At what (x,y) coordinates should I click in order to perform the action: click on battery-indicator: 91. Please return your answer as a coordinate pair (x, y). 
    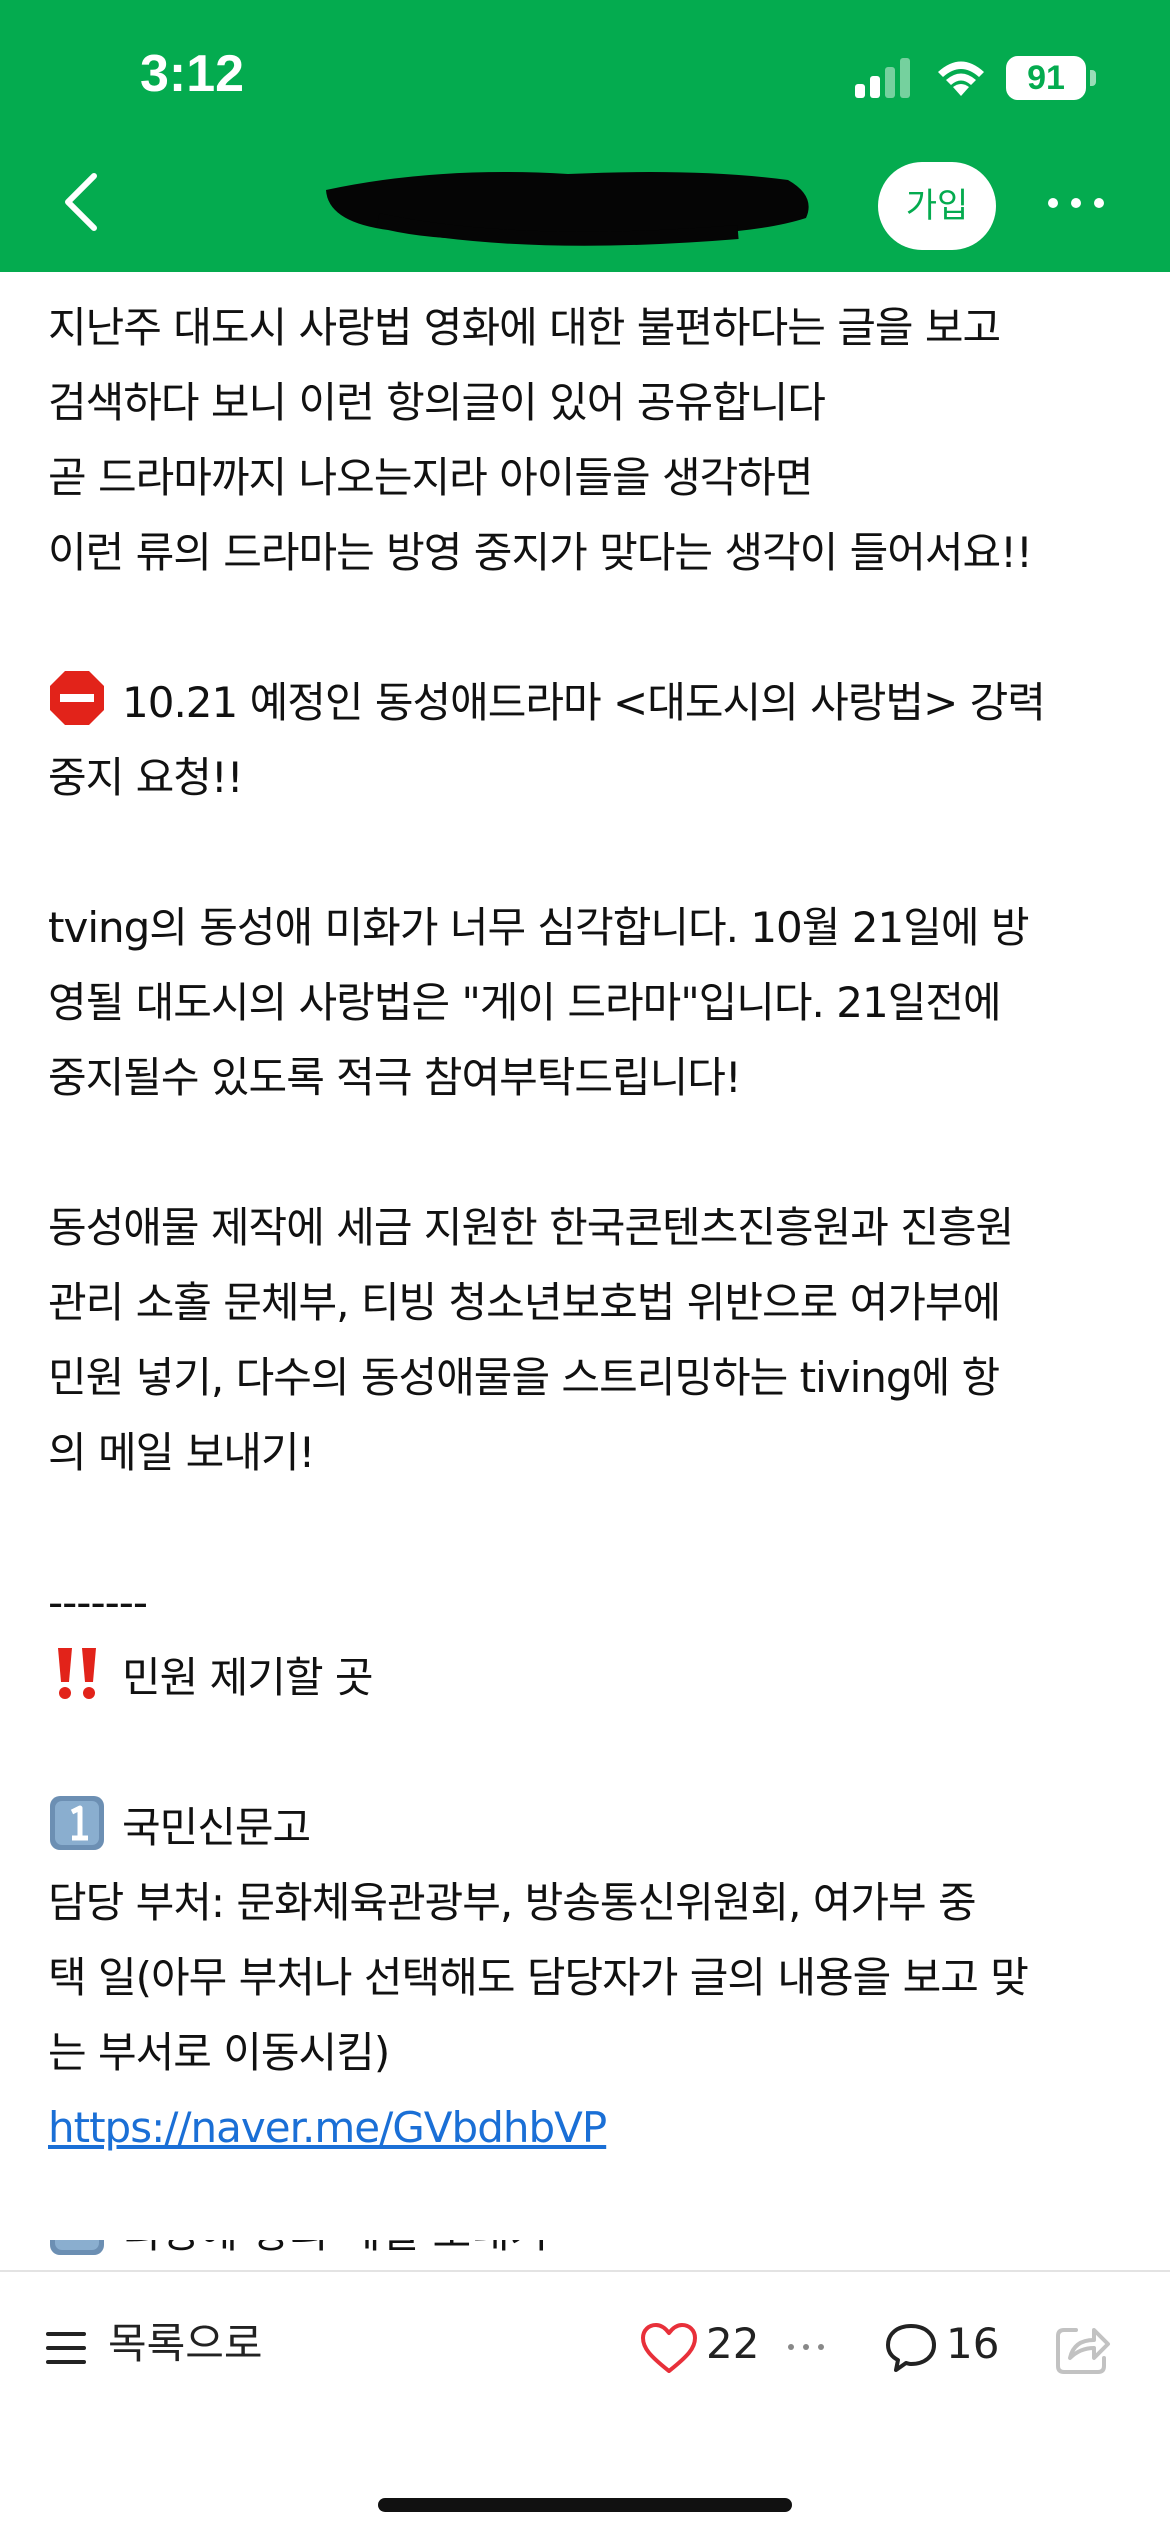
    Looking at the image, I should click on (1046, 78).